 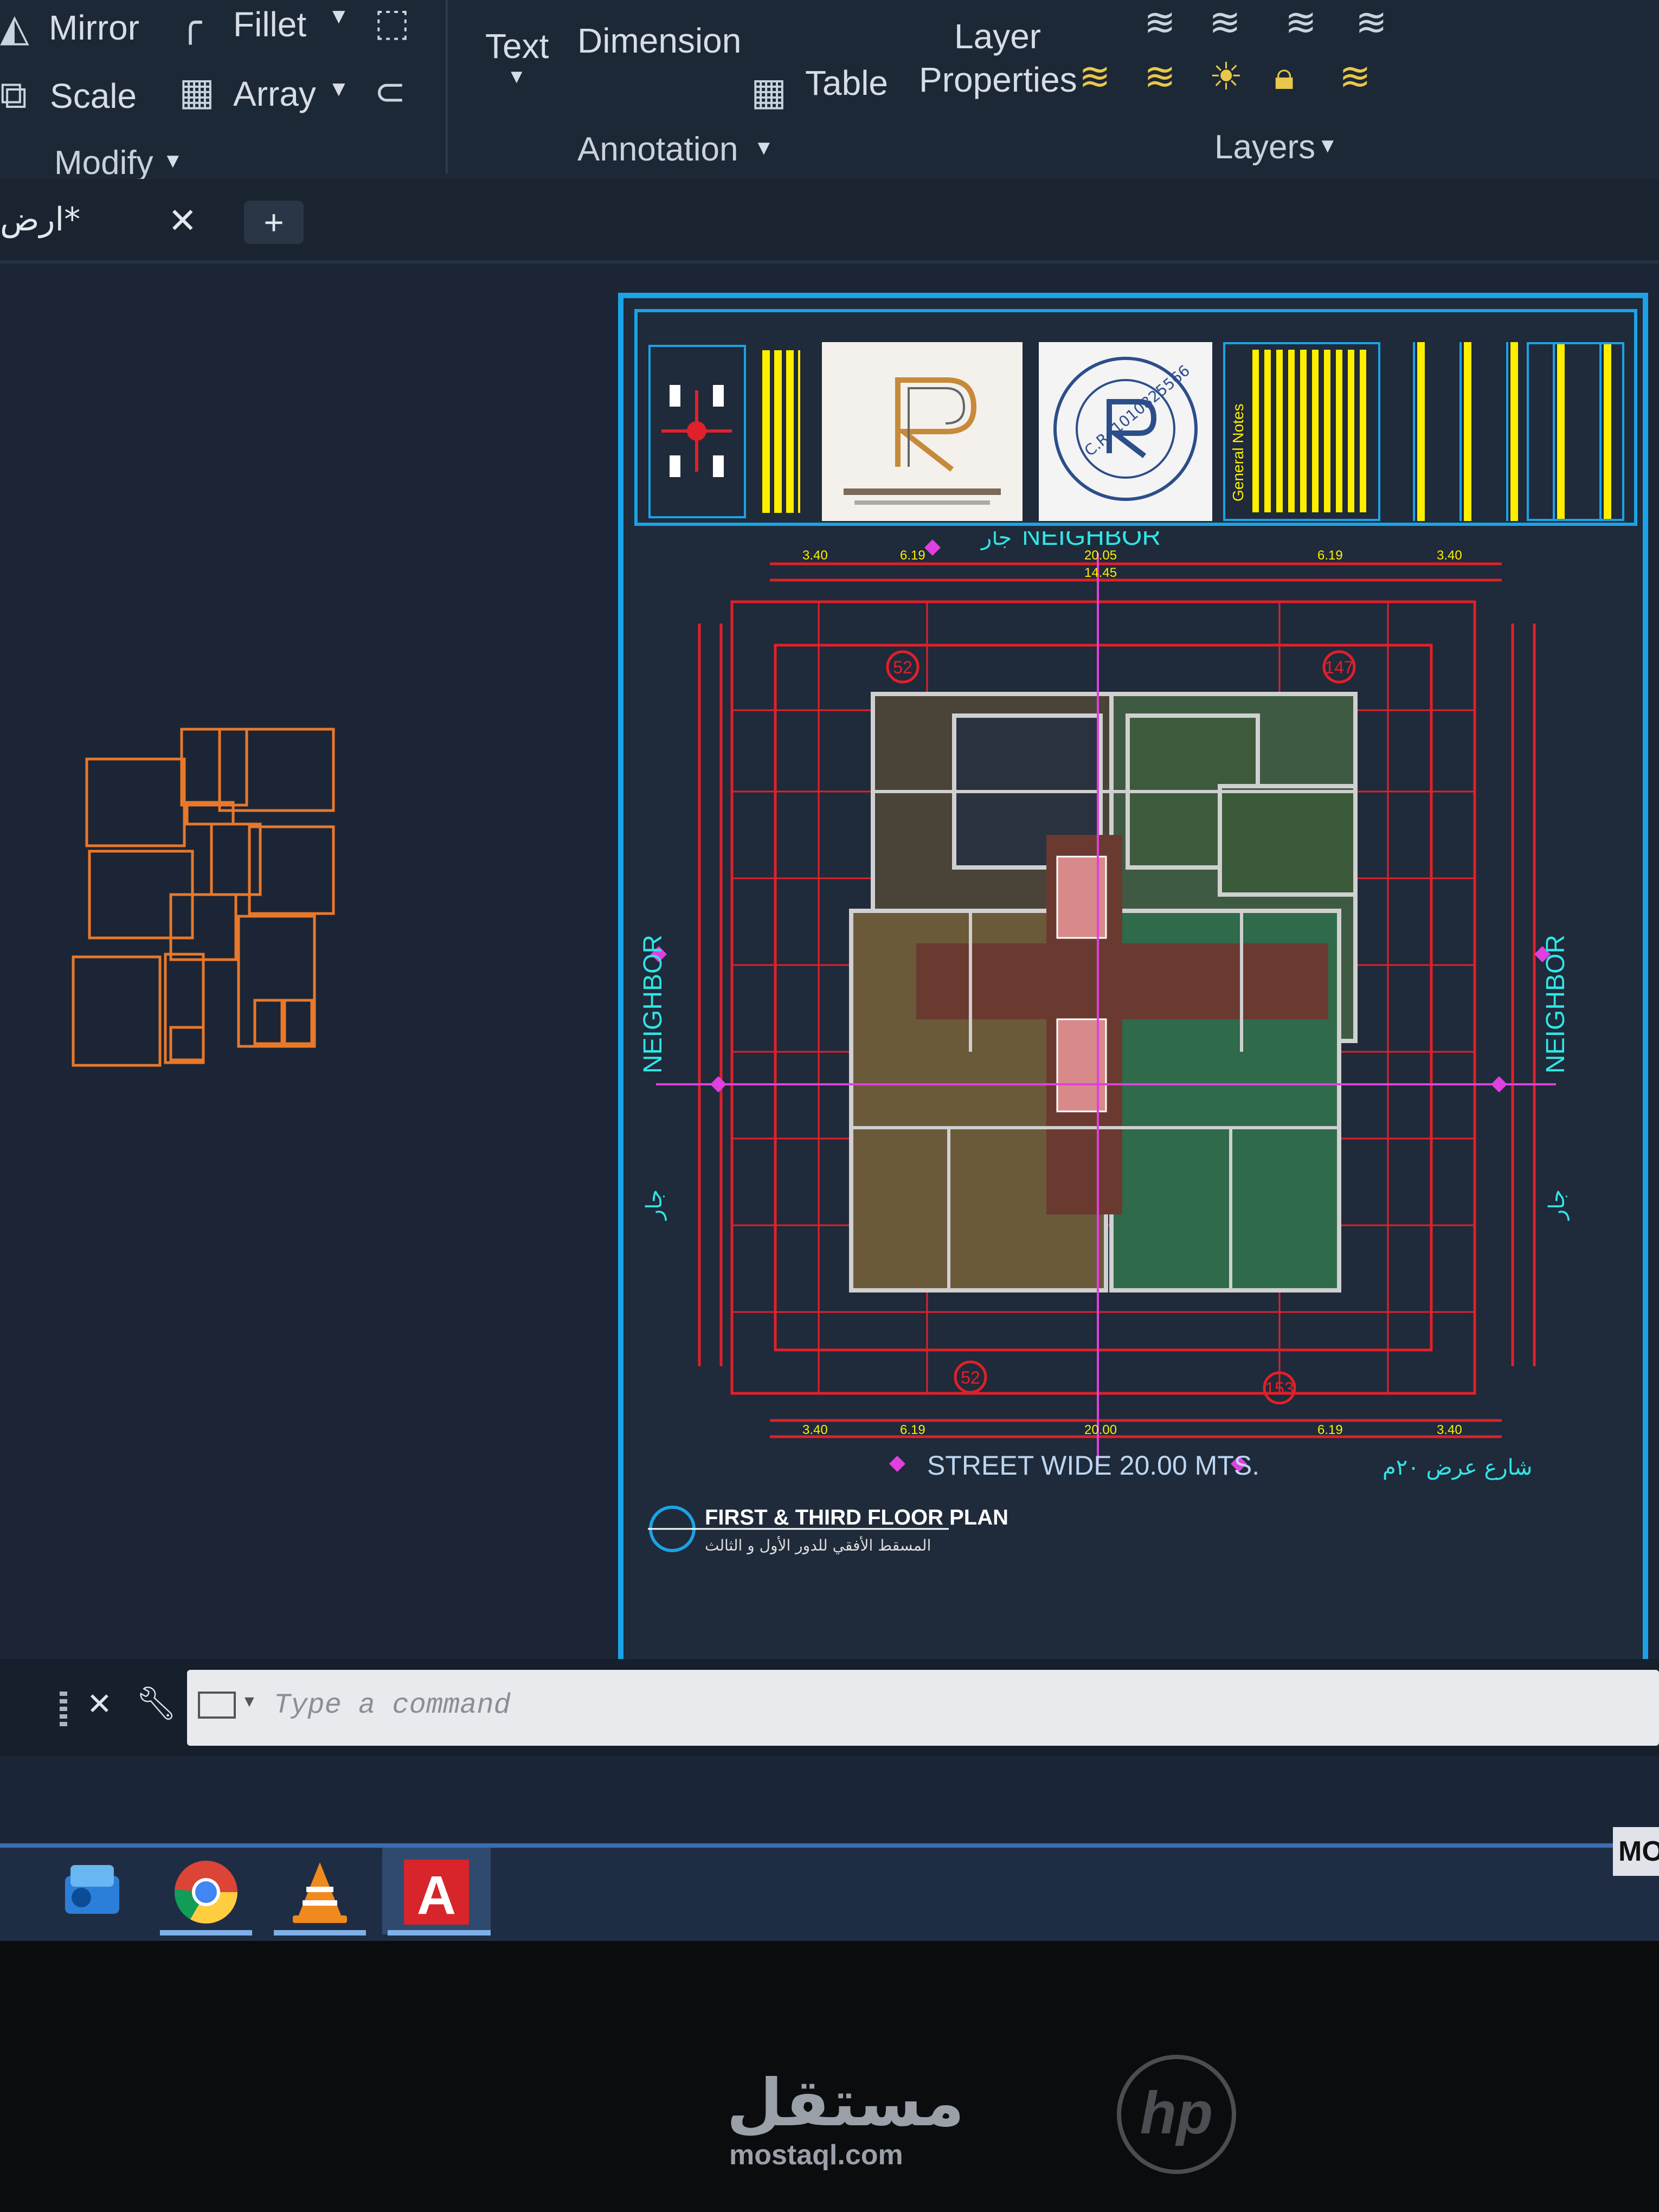 I want to click on grid-bubble-label: 153, so click(x=1279, y=1388).